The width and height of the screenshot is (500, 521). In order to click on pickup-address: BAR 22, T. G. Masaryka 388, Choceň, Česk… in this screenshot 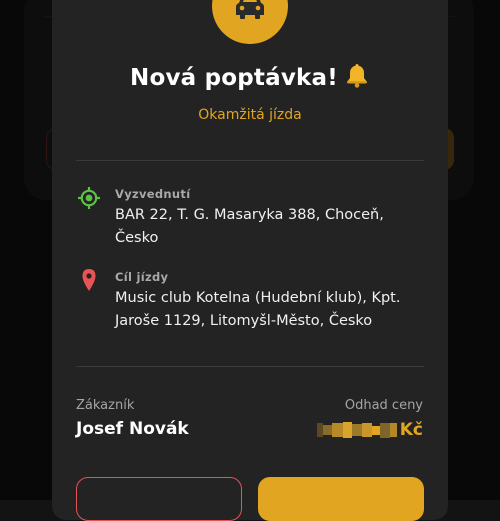, I will do `click(249, 226)`.